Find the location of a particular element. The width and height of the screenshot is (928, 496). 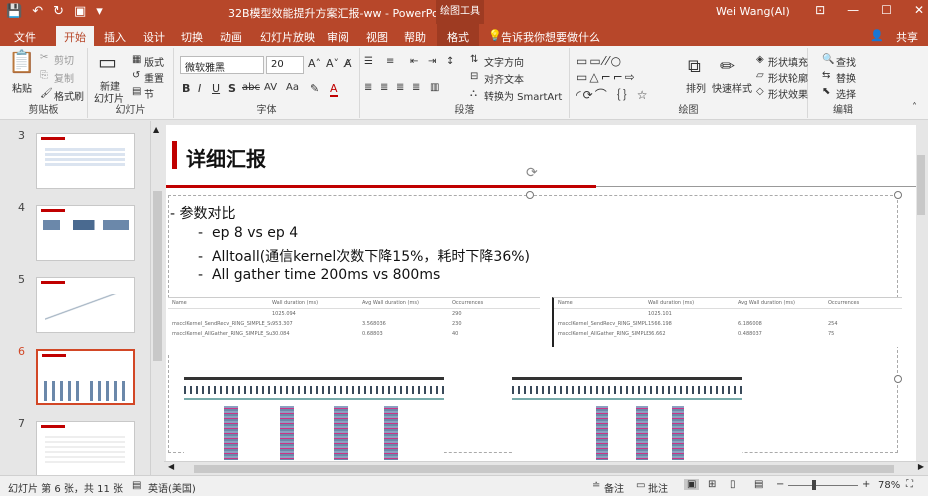

present-icon: ▣ is located at coordinates (80, 11).